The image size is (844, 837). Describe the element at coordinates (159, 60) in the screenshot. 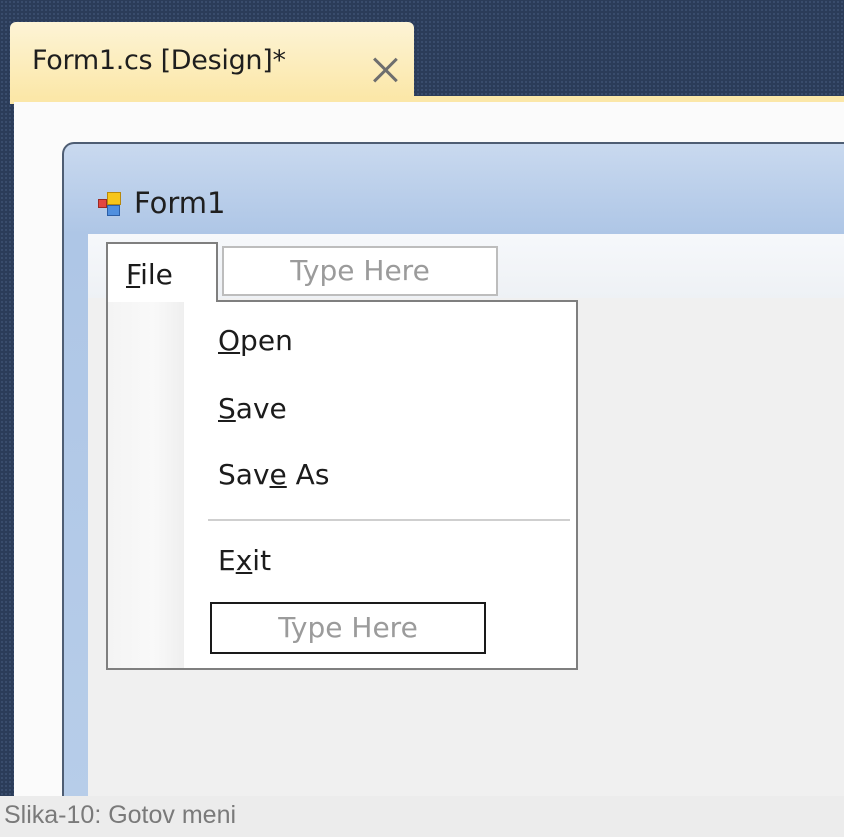

I see `tab-title: Form1.cs [Design]*` at that location.